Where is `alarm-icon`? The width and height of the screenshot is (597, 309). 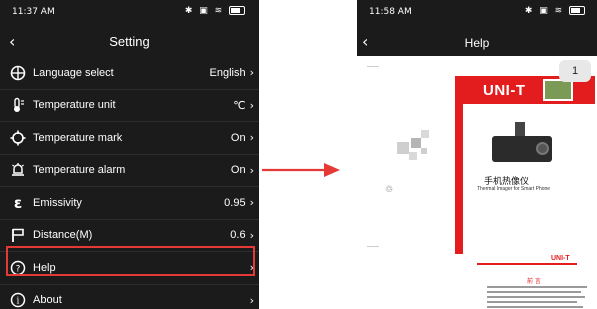
alarm-icon is located at coordinates (18, 170).